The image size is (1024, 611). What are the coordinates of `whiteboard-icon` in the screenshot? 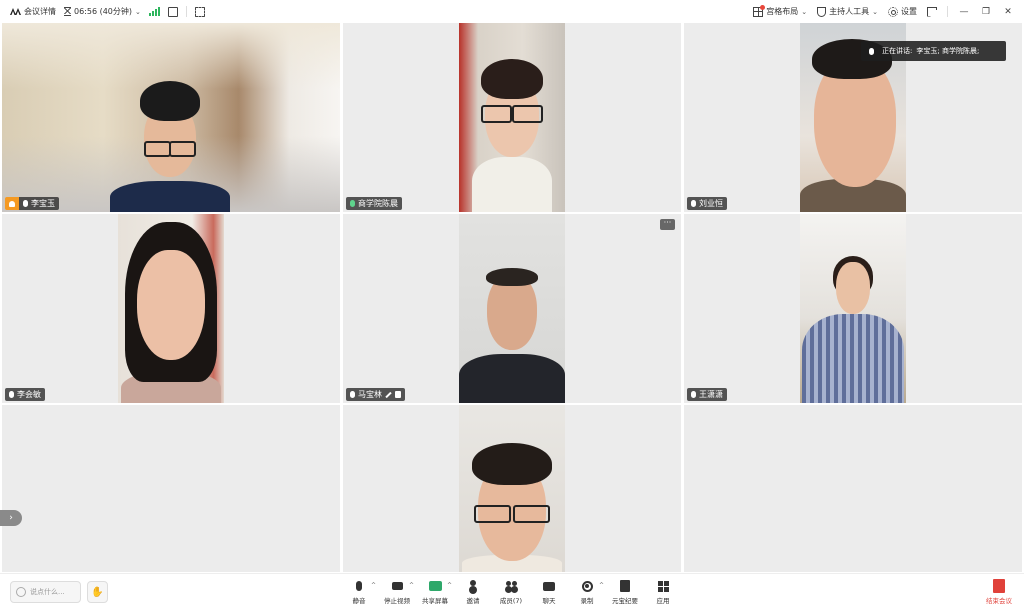 It's located at (199, 11).